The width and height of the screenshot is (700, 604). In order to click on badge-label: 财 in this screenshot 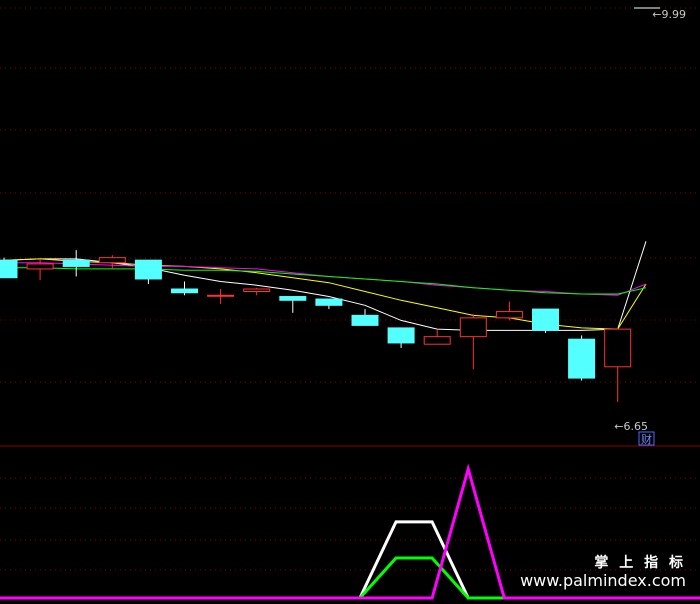, I will do `click(646, 439)`.